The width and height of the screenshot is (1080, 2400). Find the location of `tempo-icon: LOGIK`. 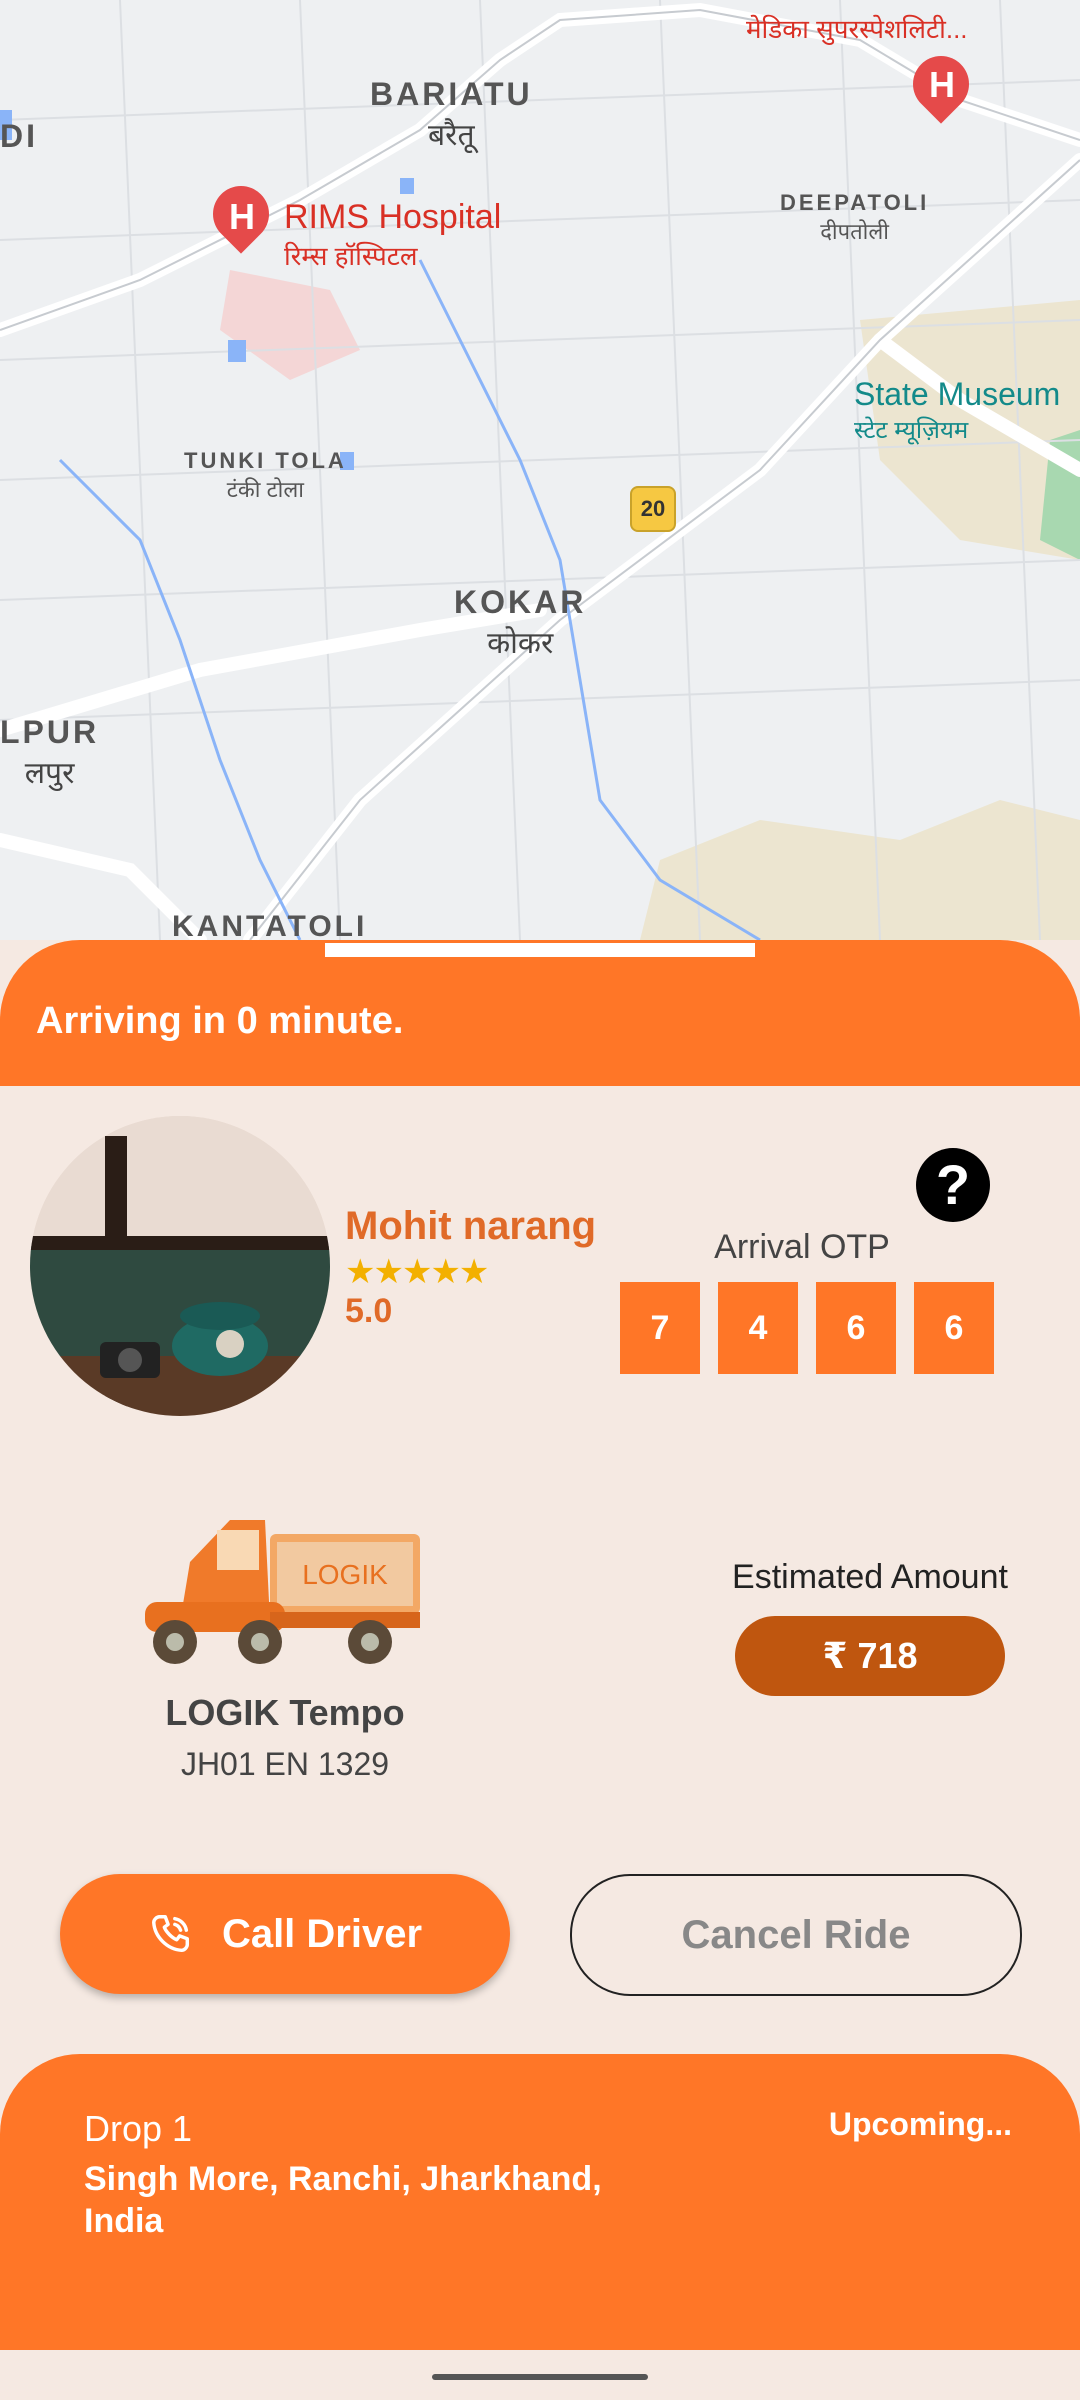

tempo-icon: LOGIK is located at coordinates (282, 1592).